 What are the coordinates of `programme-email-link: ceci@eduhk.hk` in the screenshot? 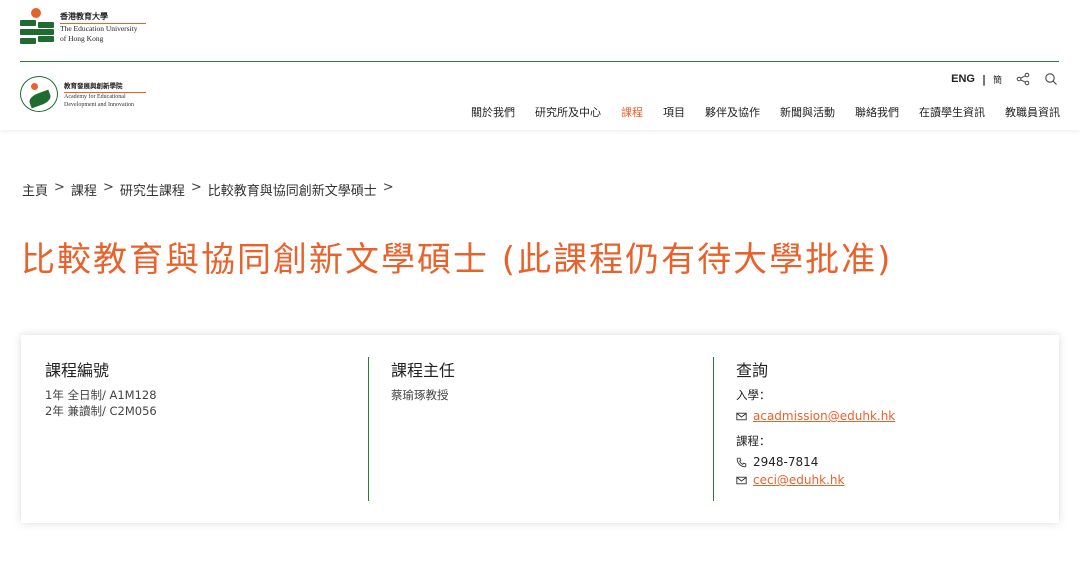 It's located at (798, 480).